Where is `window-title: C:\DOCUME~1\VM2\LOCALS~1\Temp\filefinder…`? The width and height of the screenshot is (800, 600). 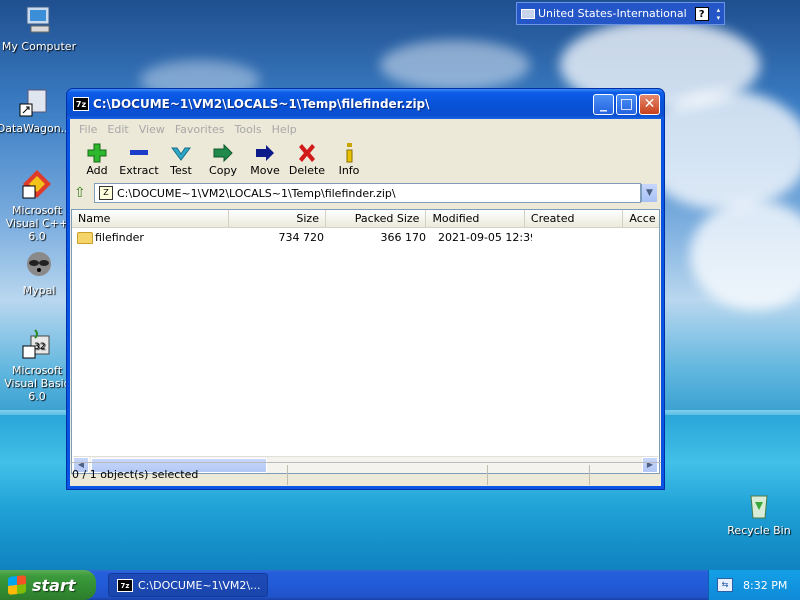 window-title: C:\DOCUME~1\VM2\LOCALS~1\Temp\filefinder… is located at coordinates (261, 104).